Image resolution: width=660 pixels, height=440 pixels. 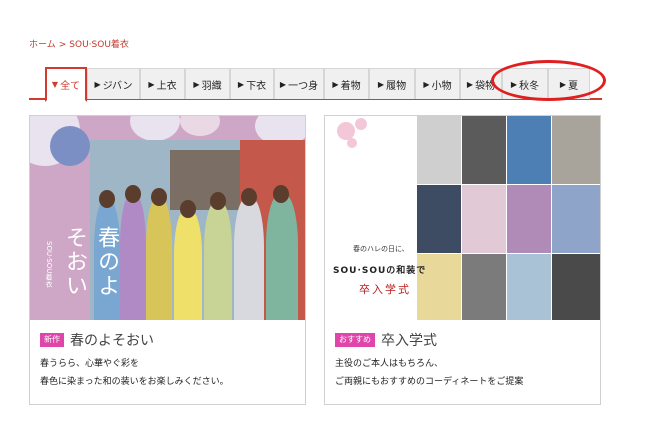 I want to click on tab-label: 上衣, so click(x=166, y=86).